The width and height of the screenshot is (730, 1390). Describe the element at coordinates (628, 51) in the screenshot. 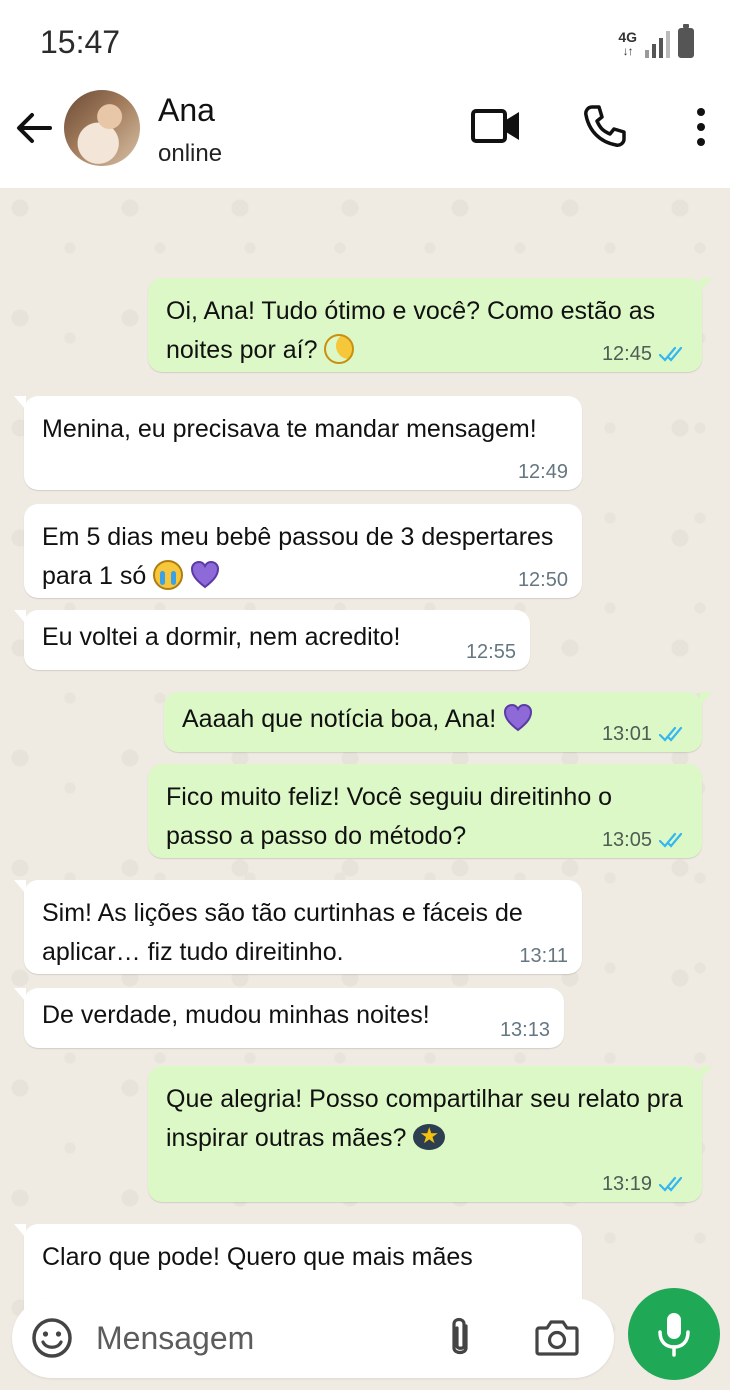

I see `network-arrows-icon: ↓↑` at that location.